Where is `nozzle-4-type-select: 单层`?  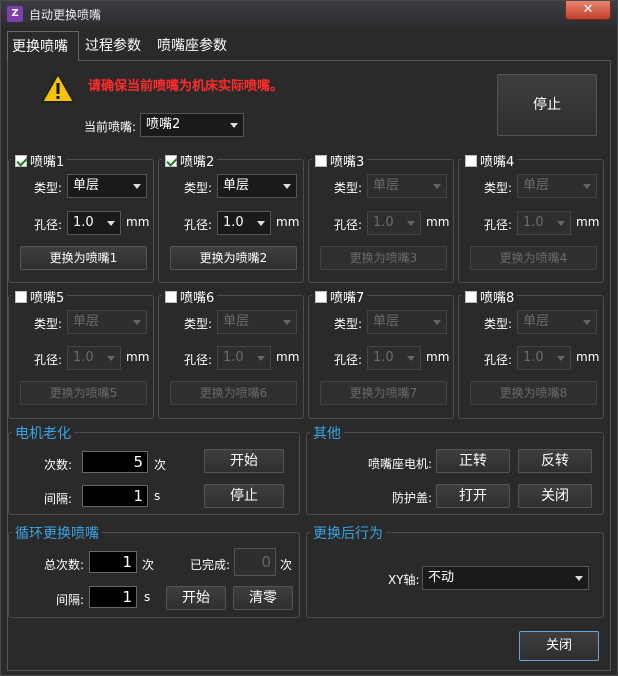
nozzle-4-type-select: 单层 is located at coordinates (557, 186).